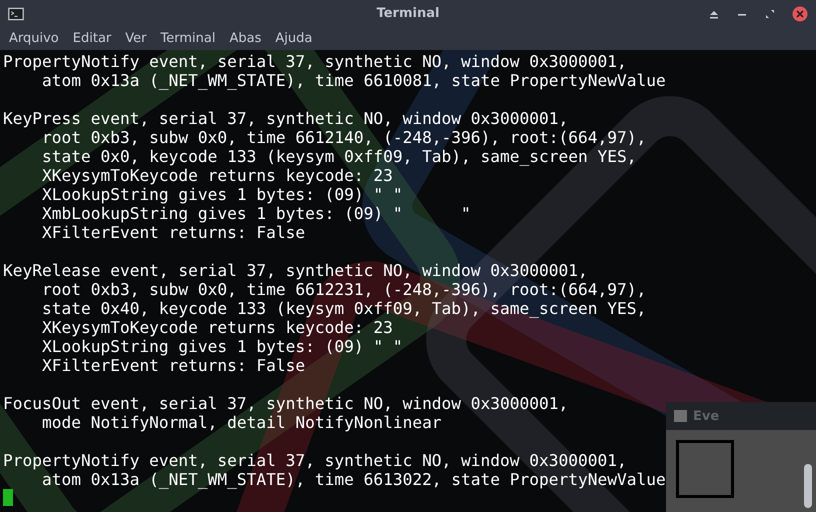 This screenshot has width=816, height=512. Describe the element at coordinates (800, 14) in the screenshot. I see `close-button` at that location.